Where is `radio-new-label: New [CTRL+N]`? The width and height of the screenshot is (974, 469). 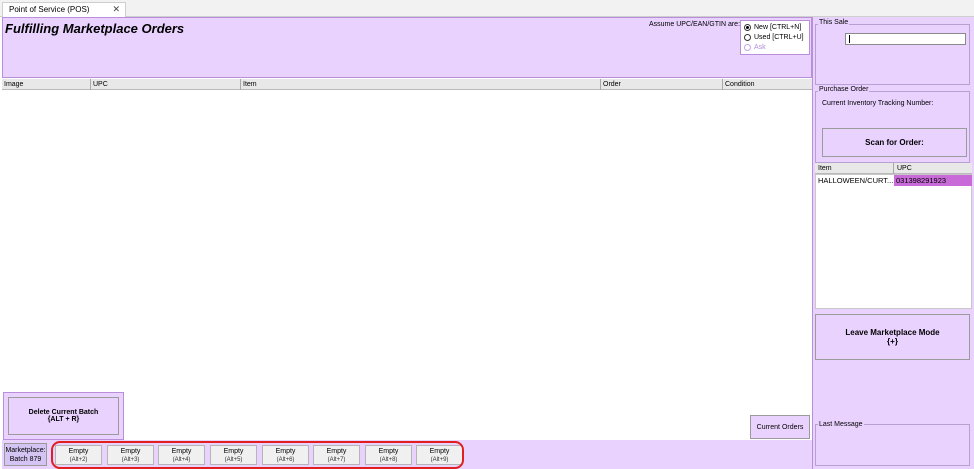
radio-new-label: New [CTRL+N] is located at coordinates (778, 27).